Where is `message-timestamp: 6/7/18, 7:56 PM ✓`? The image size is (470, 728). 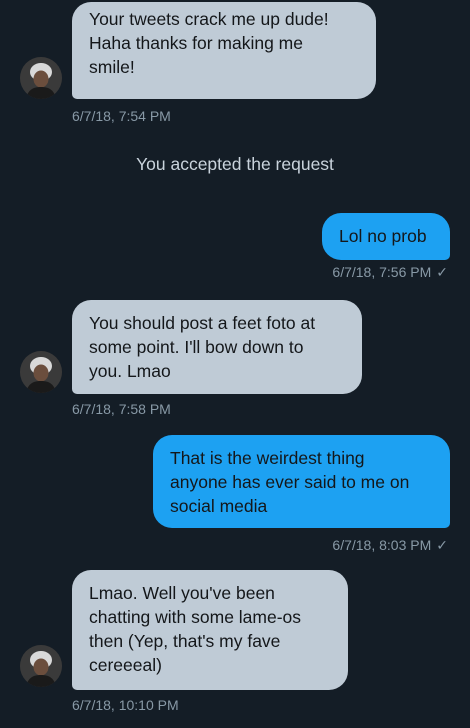
message-timestamp: 6/7/18, 7:56 PM ✓ is located at coordinates (390, 272).